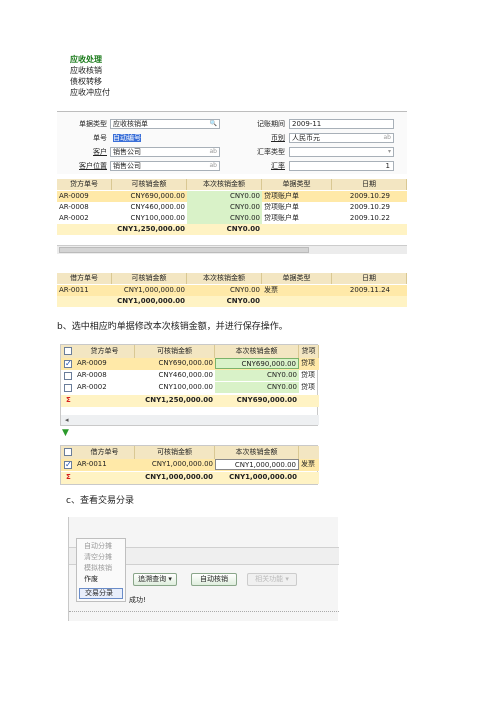 The image size is (500, 707). I want to click on menu-item-void: 作废, so click(91, 579).